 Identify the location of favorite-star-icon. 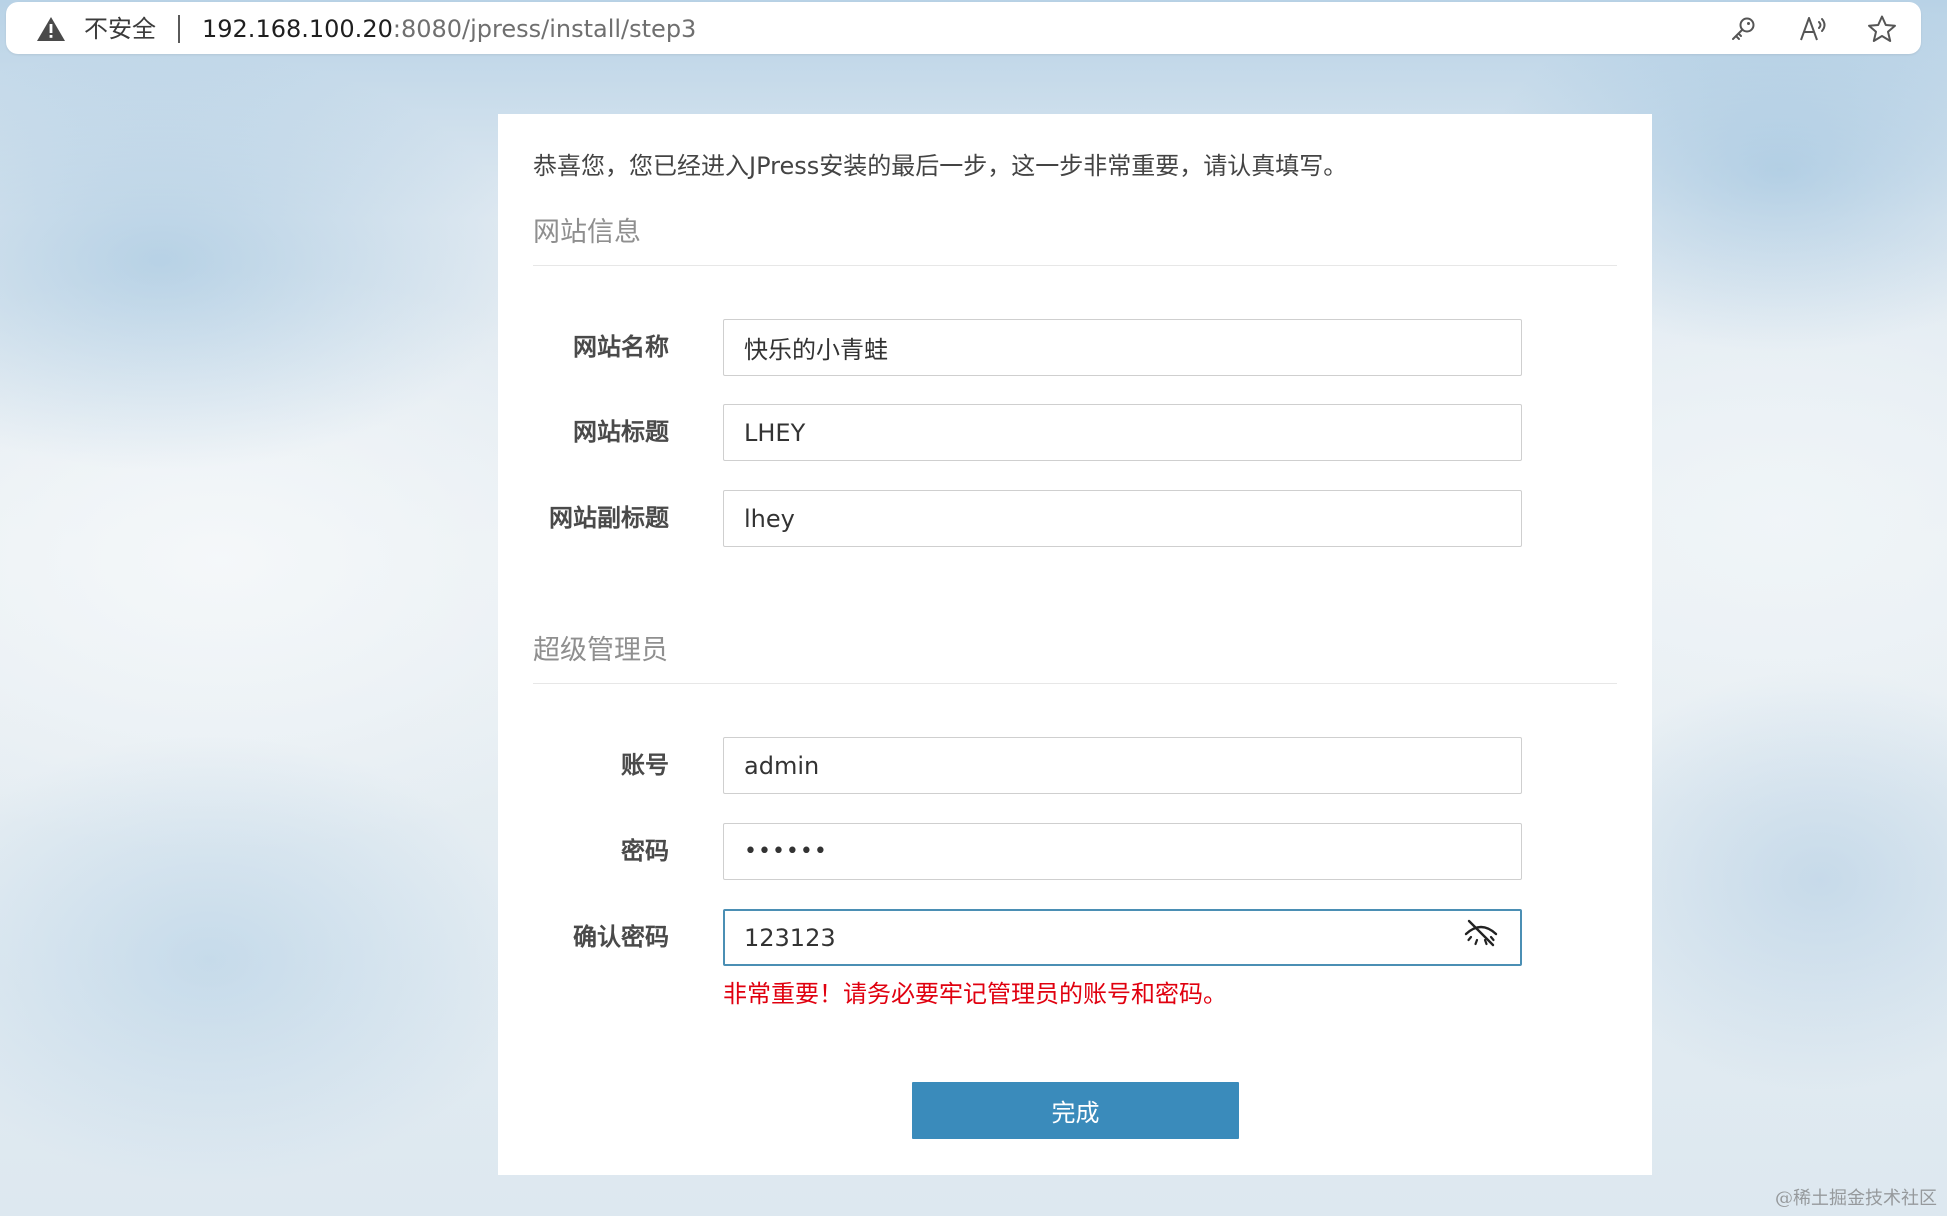
(1882, 29).